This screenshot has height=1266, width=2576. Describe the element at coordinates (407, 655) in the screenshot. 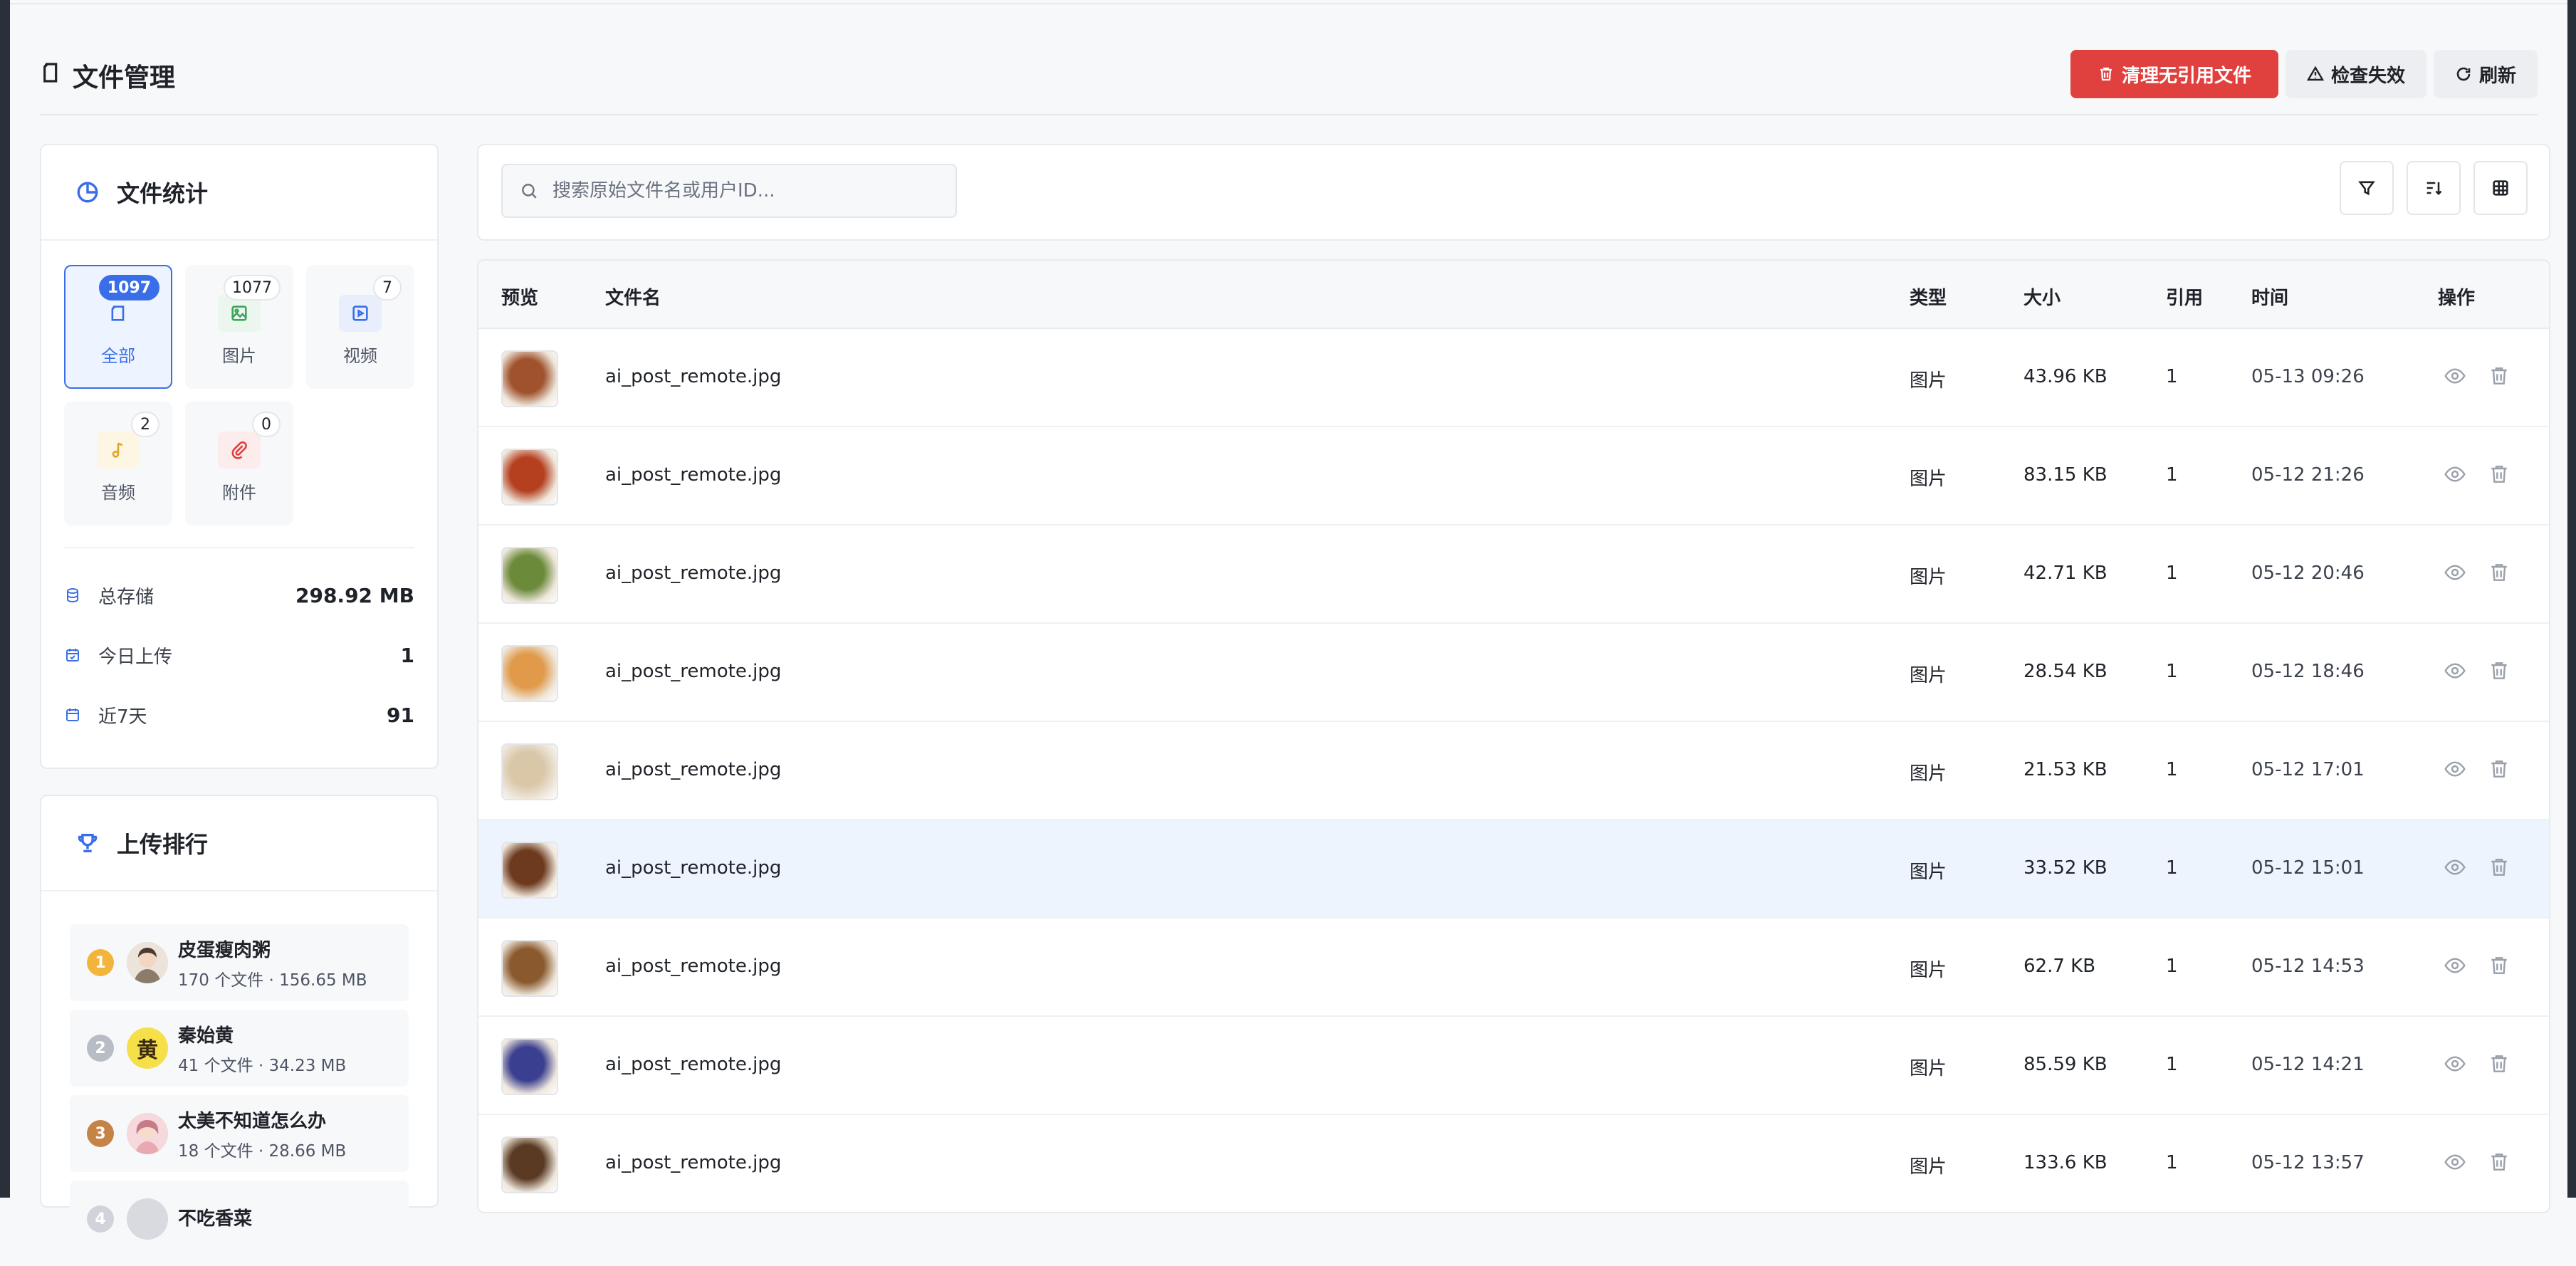

I see `stat-value: 1` at that location.